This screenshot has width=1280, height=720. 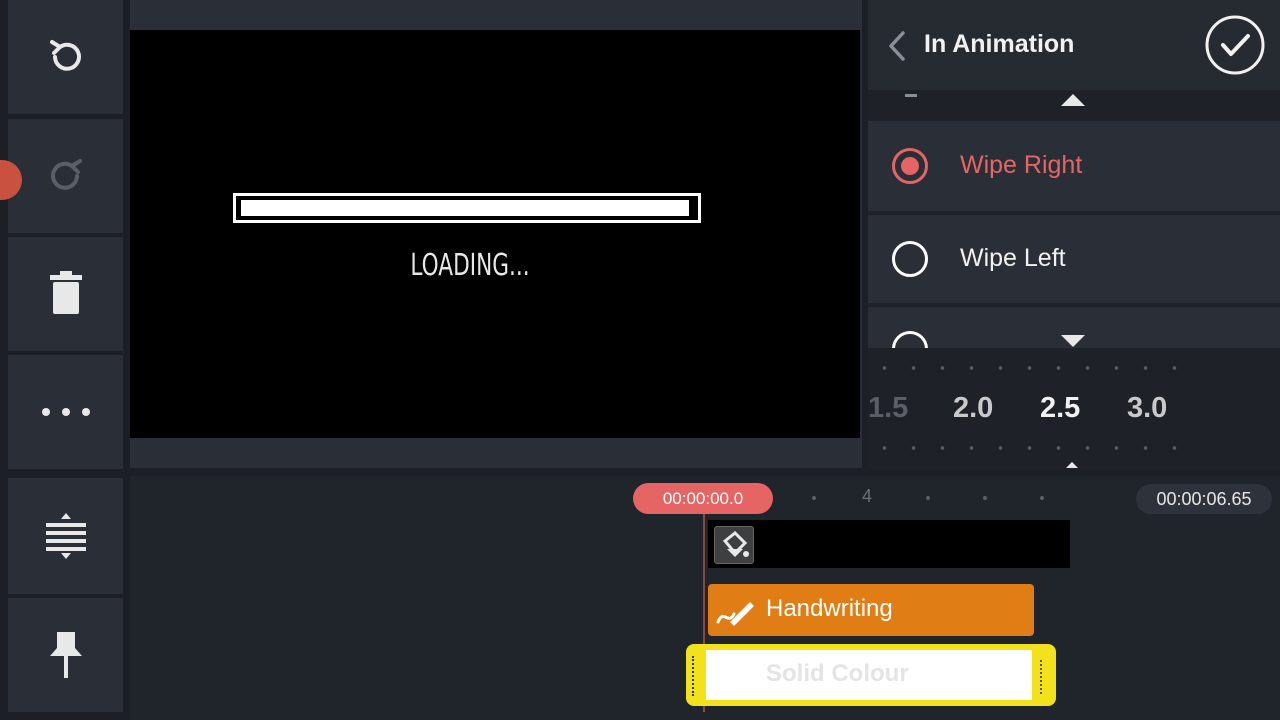 I want to click on trash-icon, so click(x=65, y=292).